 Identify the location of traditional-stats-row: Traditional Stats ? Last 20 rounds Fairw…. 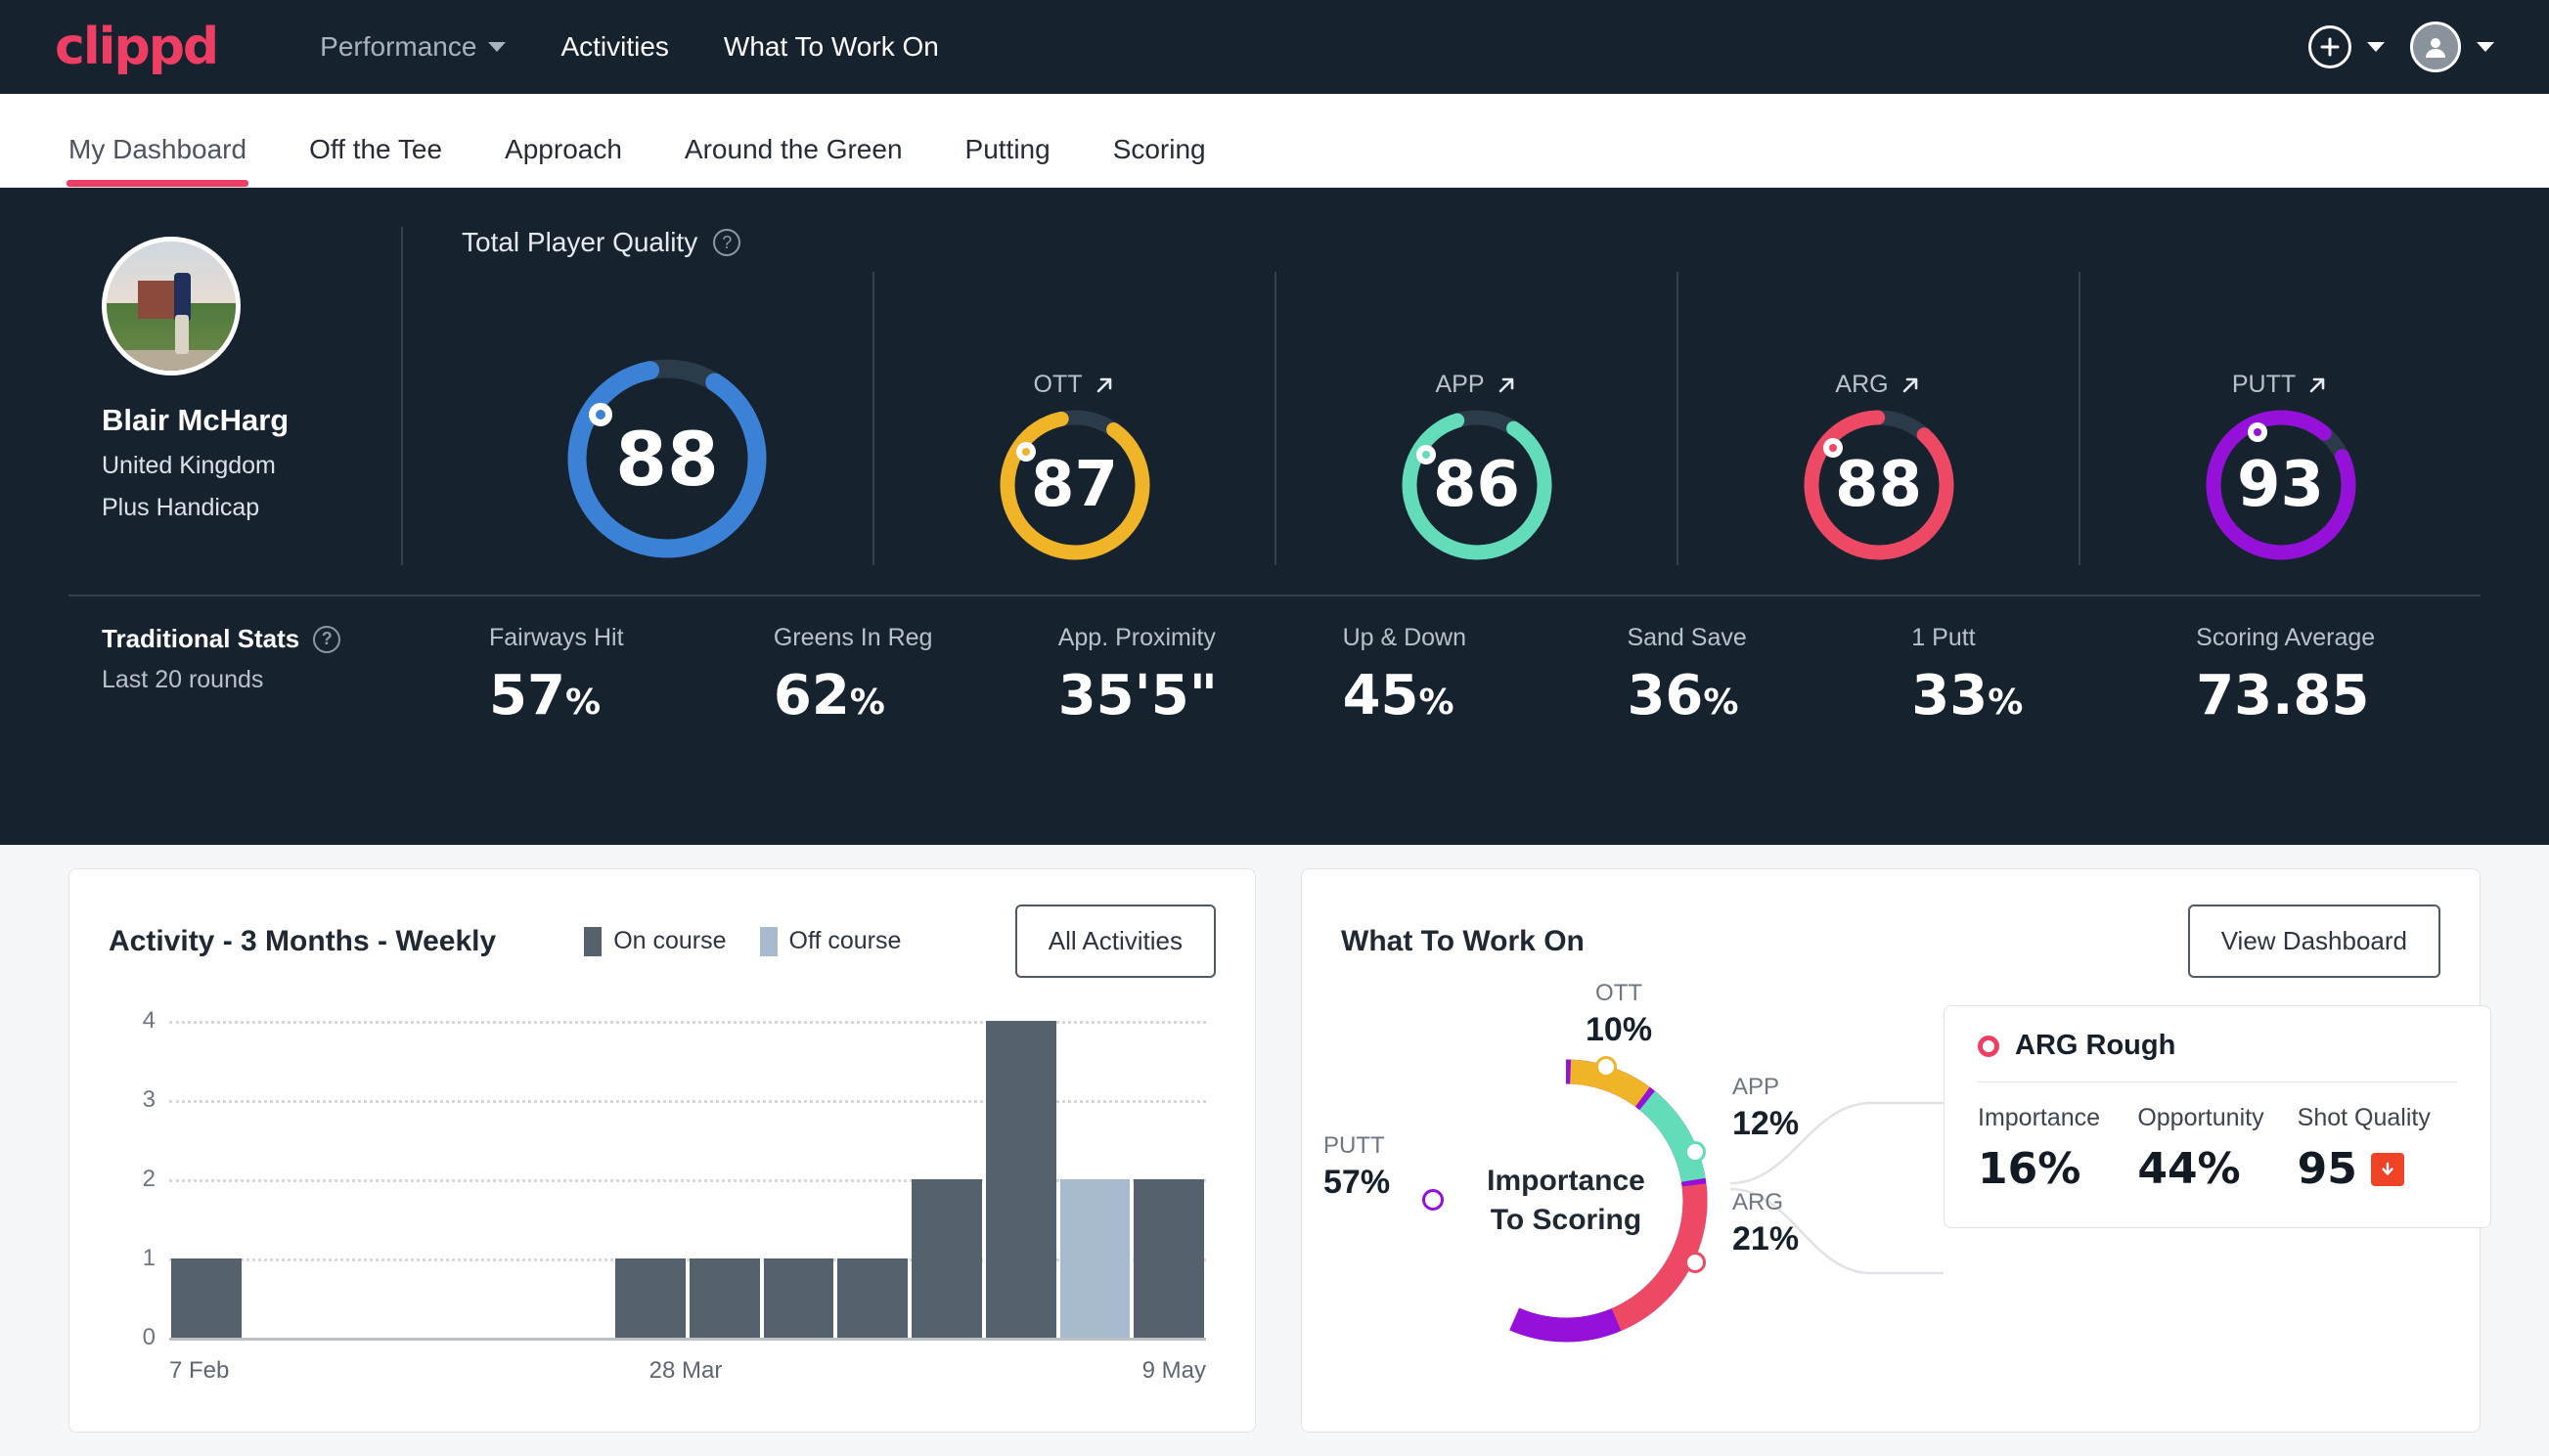
(1274, 661).